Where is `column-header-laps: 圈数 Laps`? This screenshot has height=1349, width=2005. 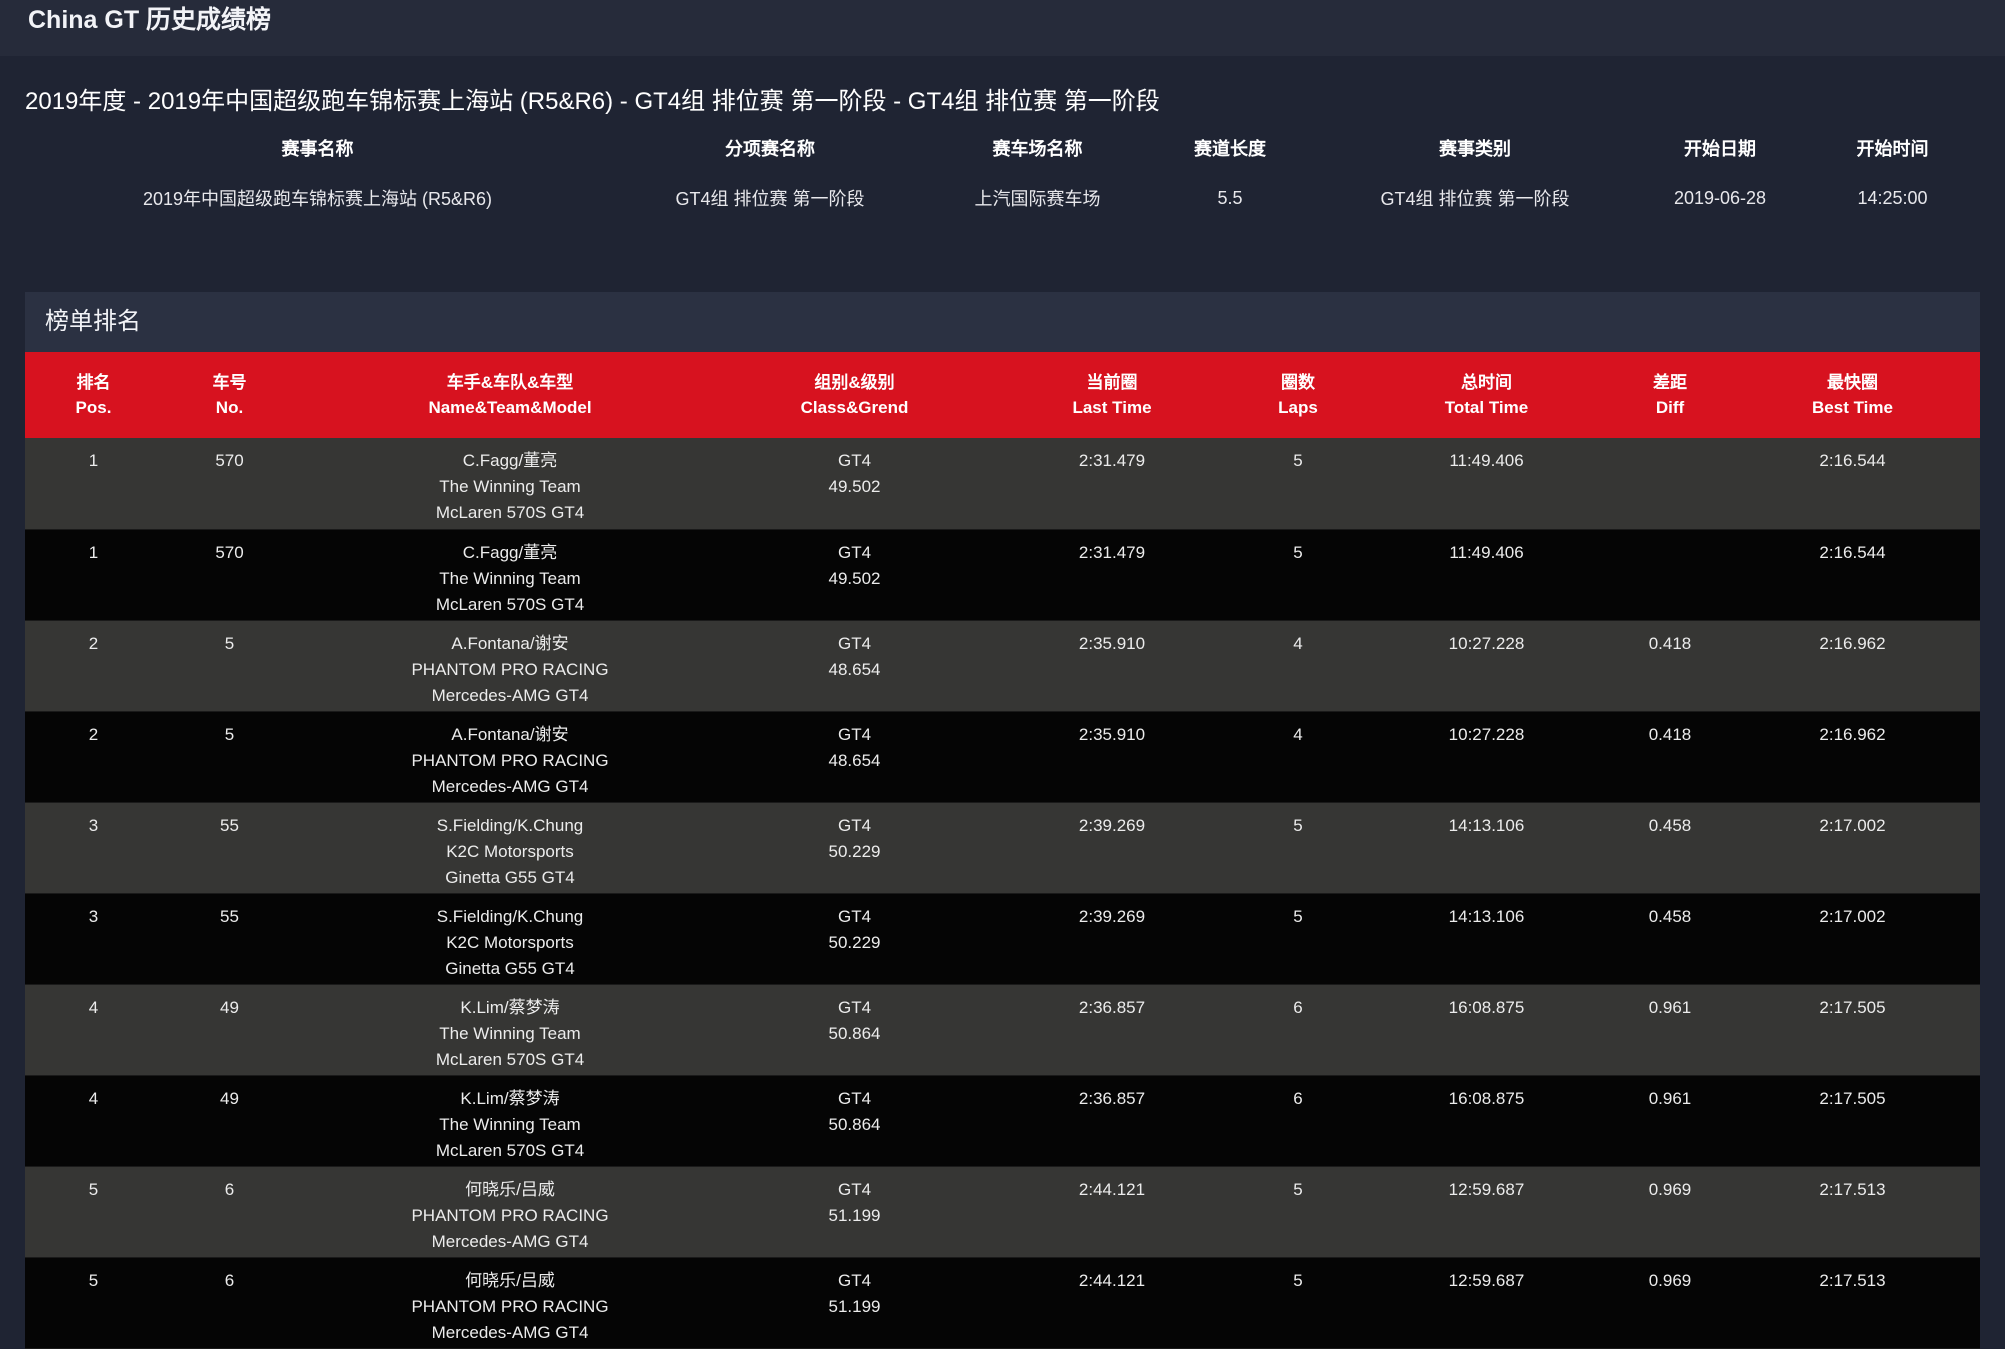
column-header-laps: 圈数 Laps is located at coordinates (1298, 395).